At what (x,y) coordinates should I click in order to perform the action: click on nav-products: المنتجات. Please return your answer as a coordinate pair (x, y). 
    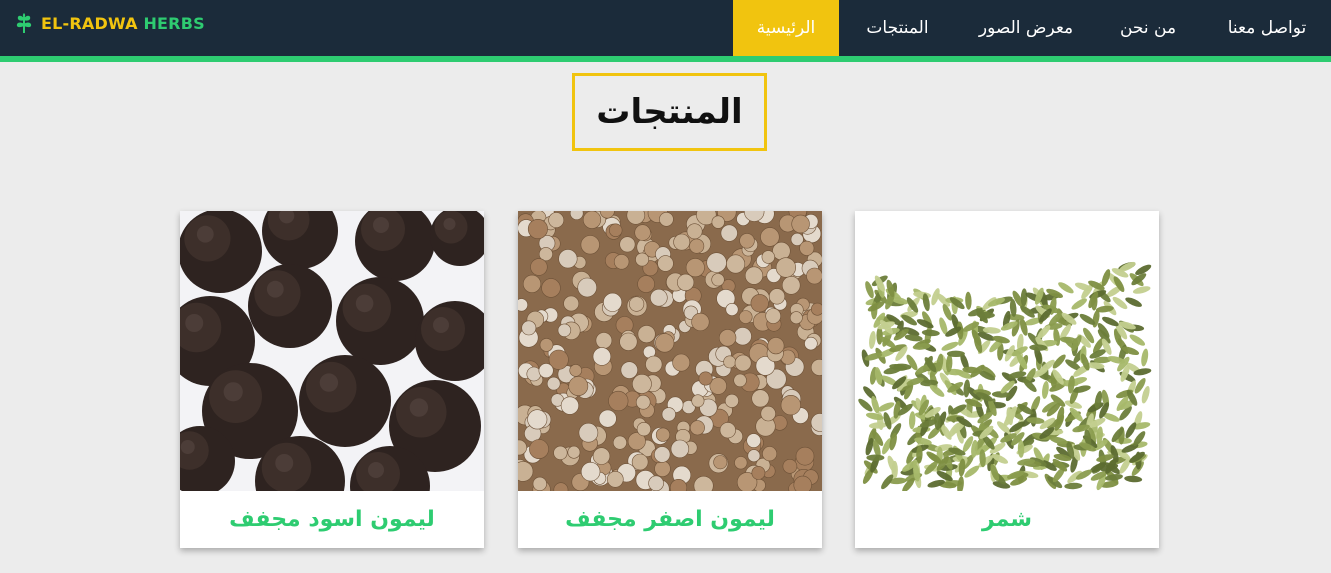
    Looking at the image, I should click on (897, 28).